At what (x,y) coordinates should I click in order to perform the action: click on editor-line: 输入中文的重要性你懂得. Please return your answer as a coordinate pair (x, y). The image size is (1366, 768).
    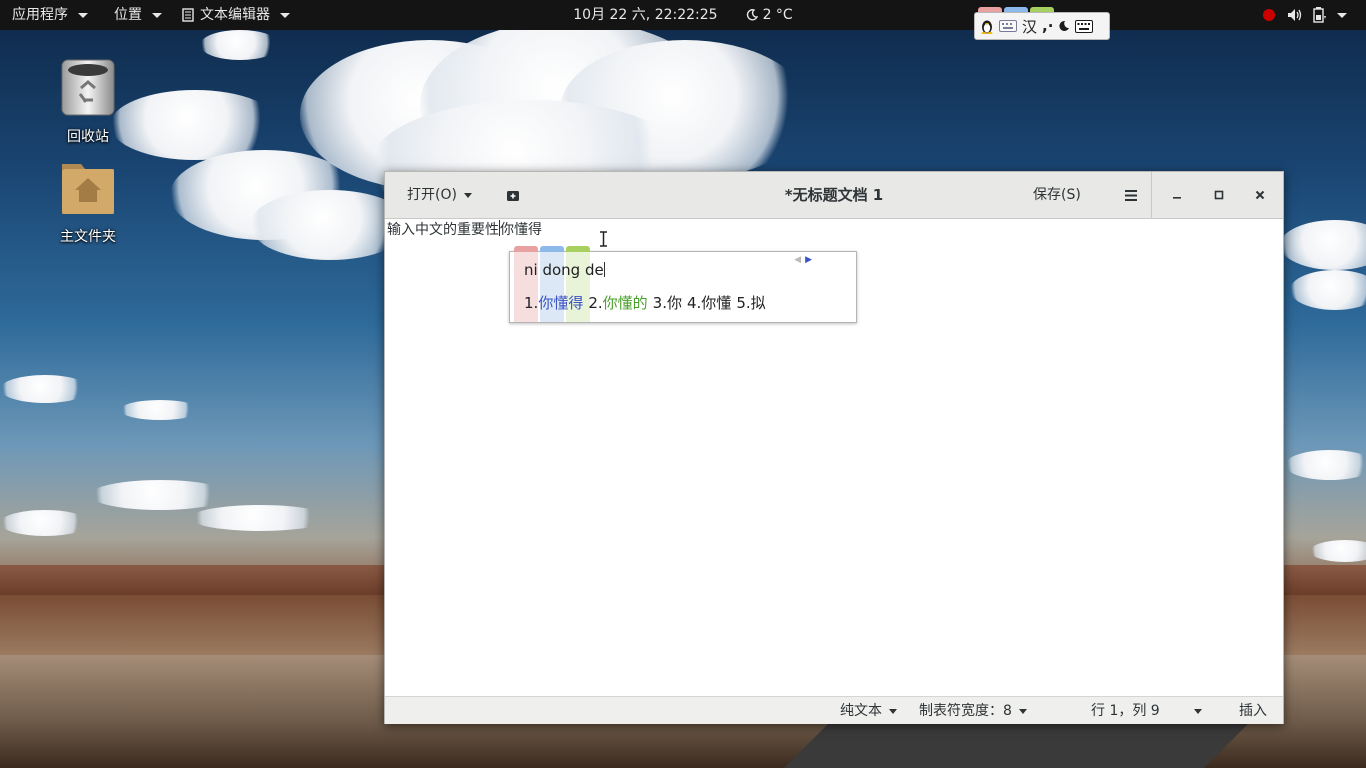
    Looking at the image, I should click on (464, 230).